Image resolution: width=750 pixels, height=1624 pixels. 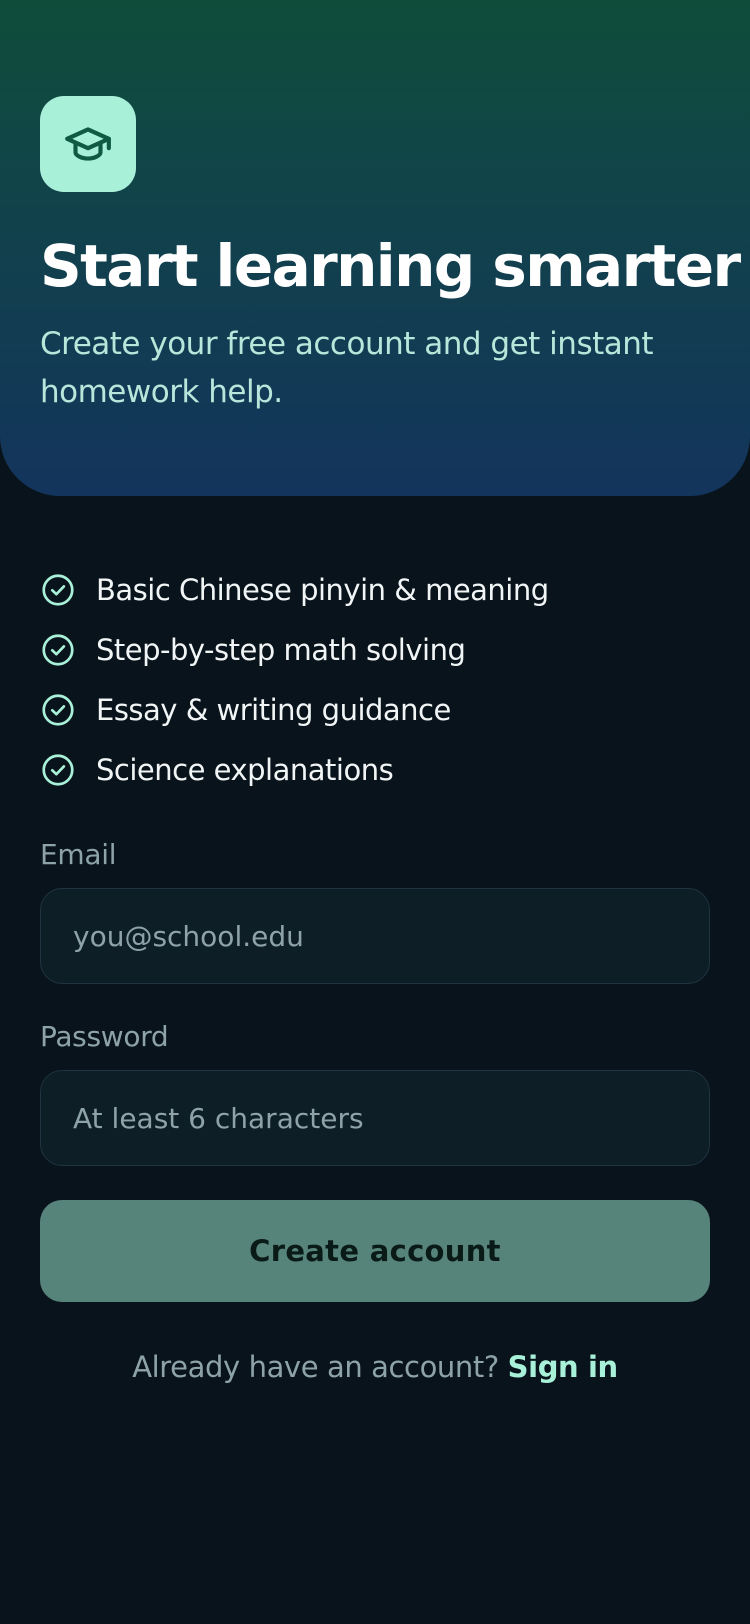 I want to click on email-label: Email, so click(x=78, y=854).